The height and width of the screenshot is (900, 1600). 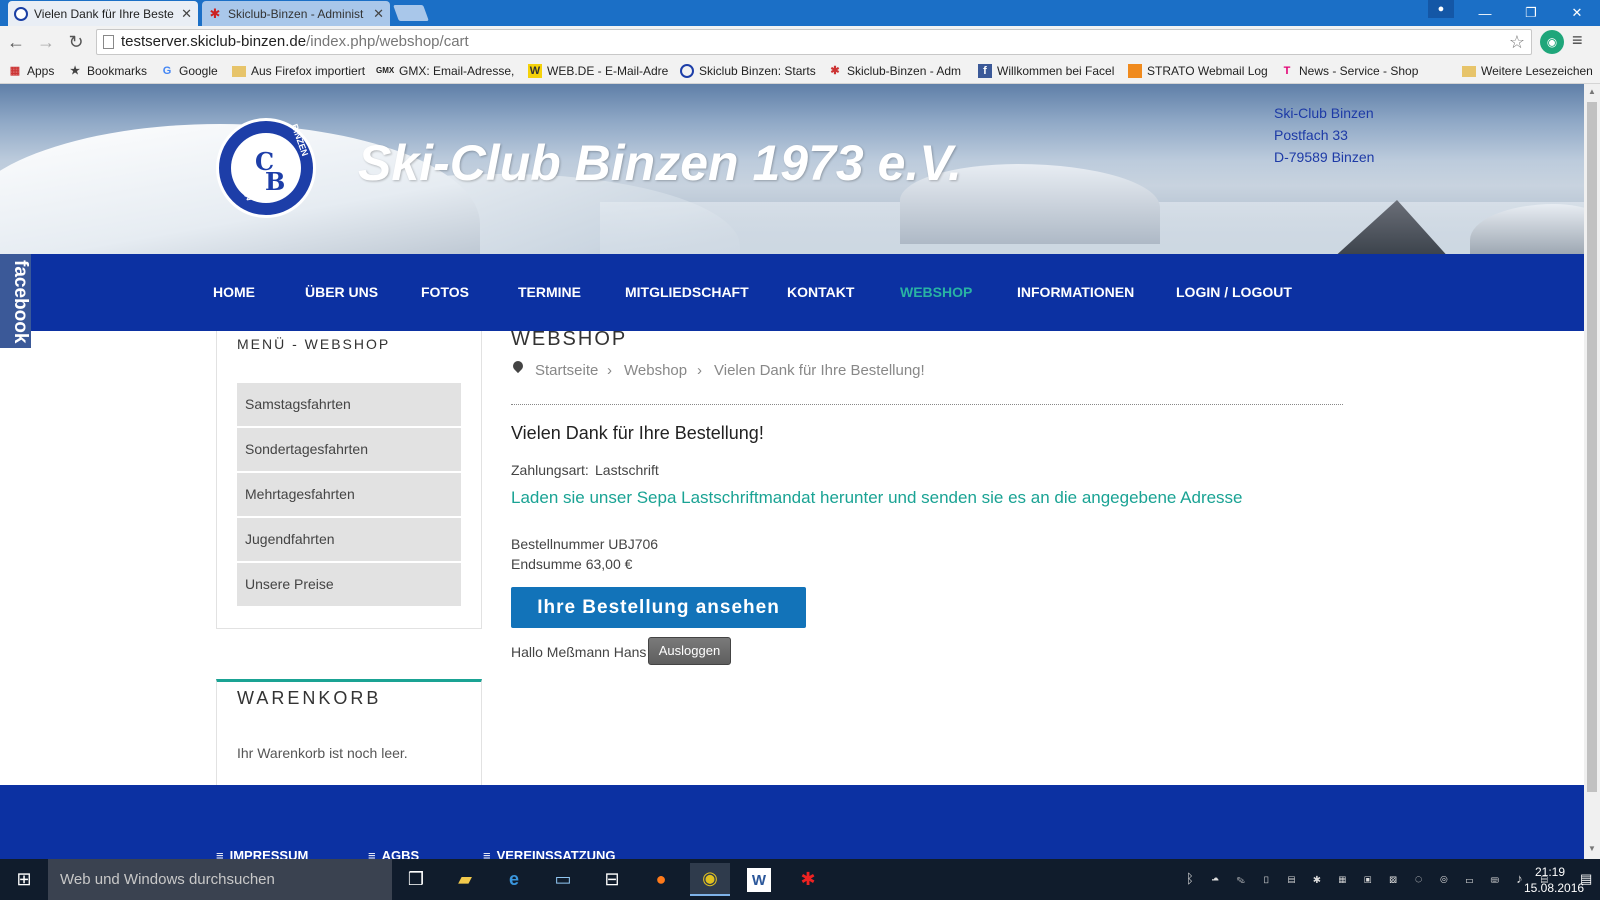 What do you see at coordinates (214, 41) in the screenshot?
I see `url-host: testserver.skiclub-binzen.de` at bounding box center [214, 41].